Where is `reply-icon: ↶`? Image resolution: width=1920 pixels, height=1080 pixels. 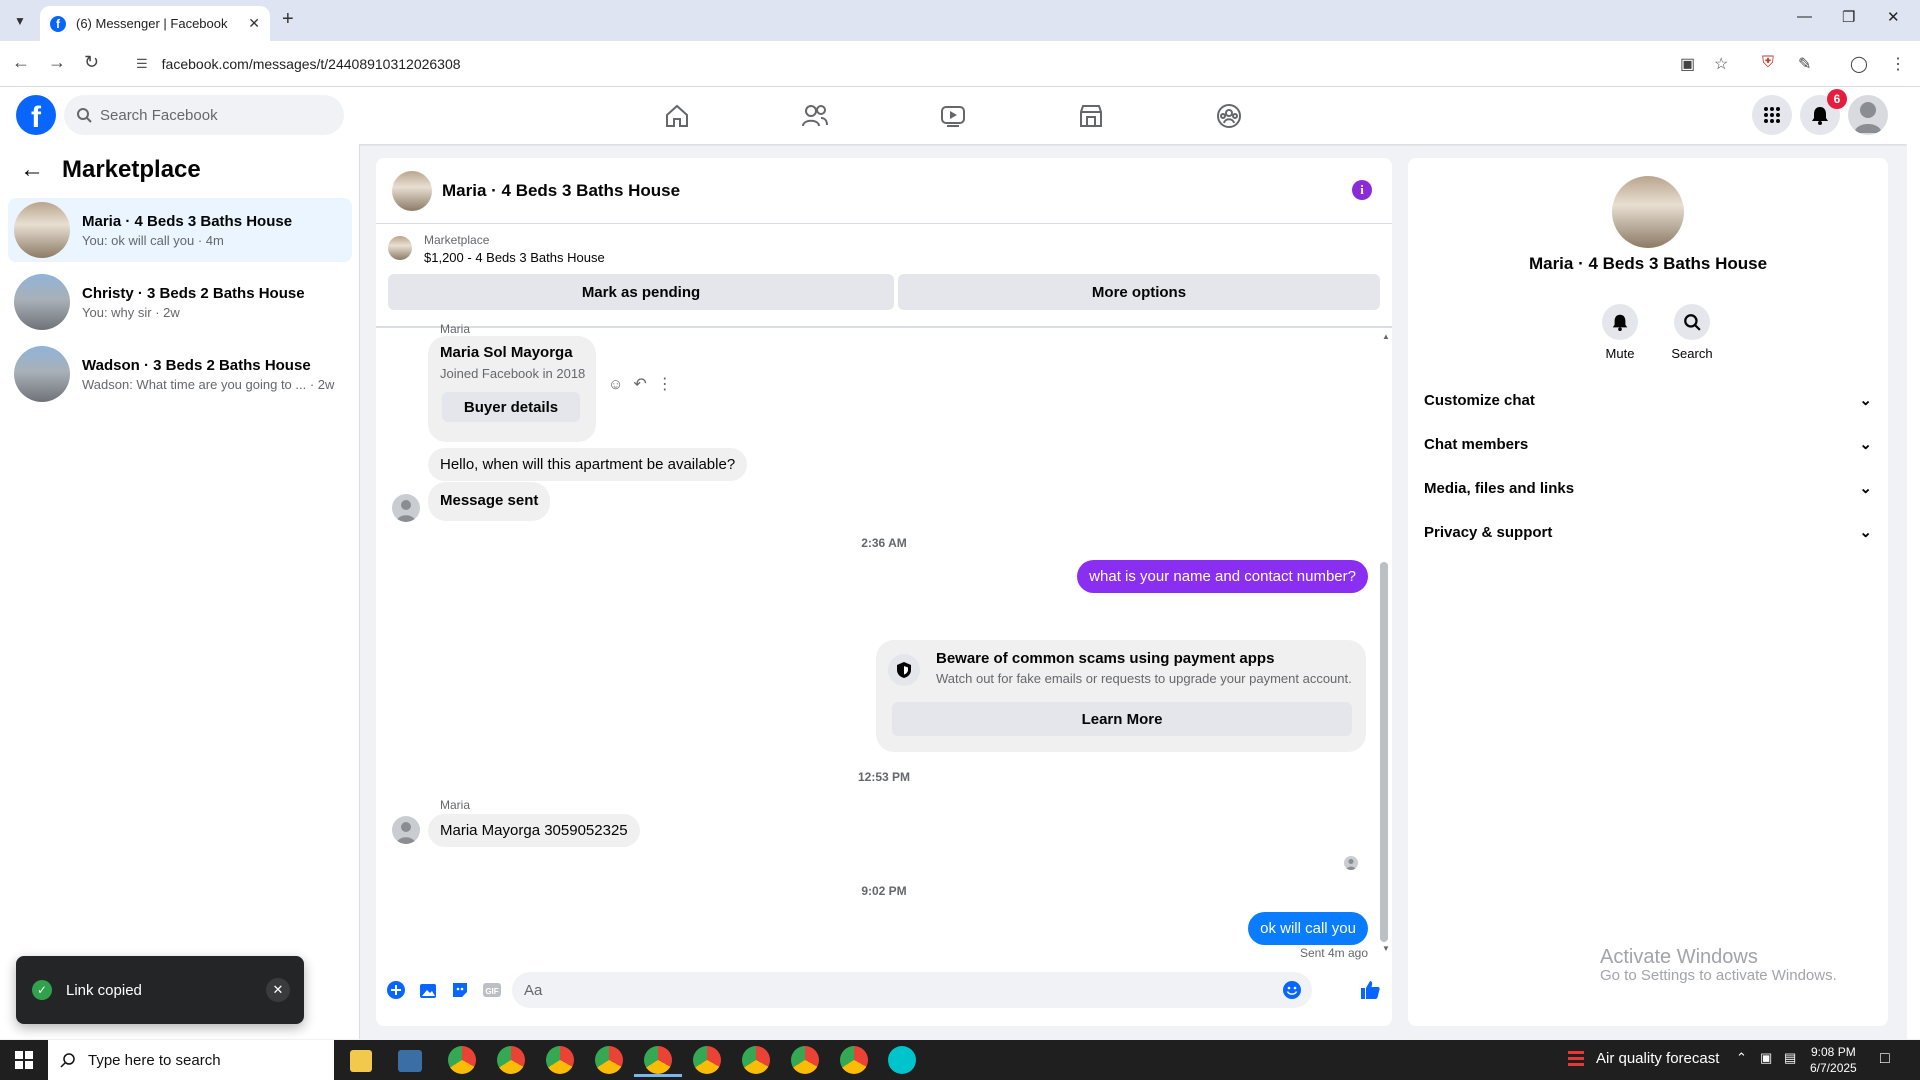 reply-icon: ↶ is located at coordinates (639, 384).